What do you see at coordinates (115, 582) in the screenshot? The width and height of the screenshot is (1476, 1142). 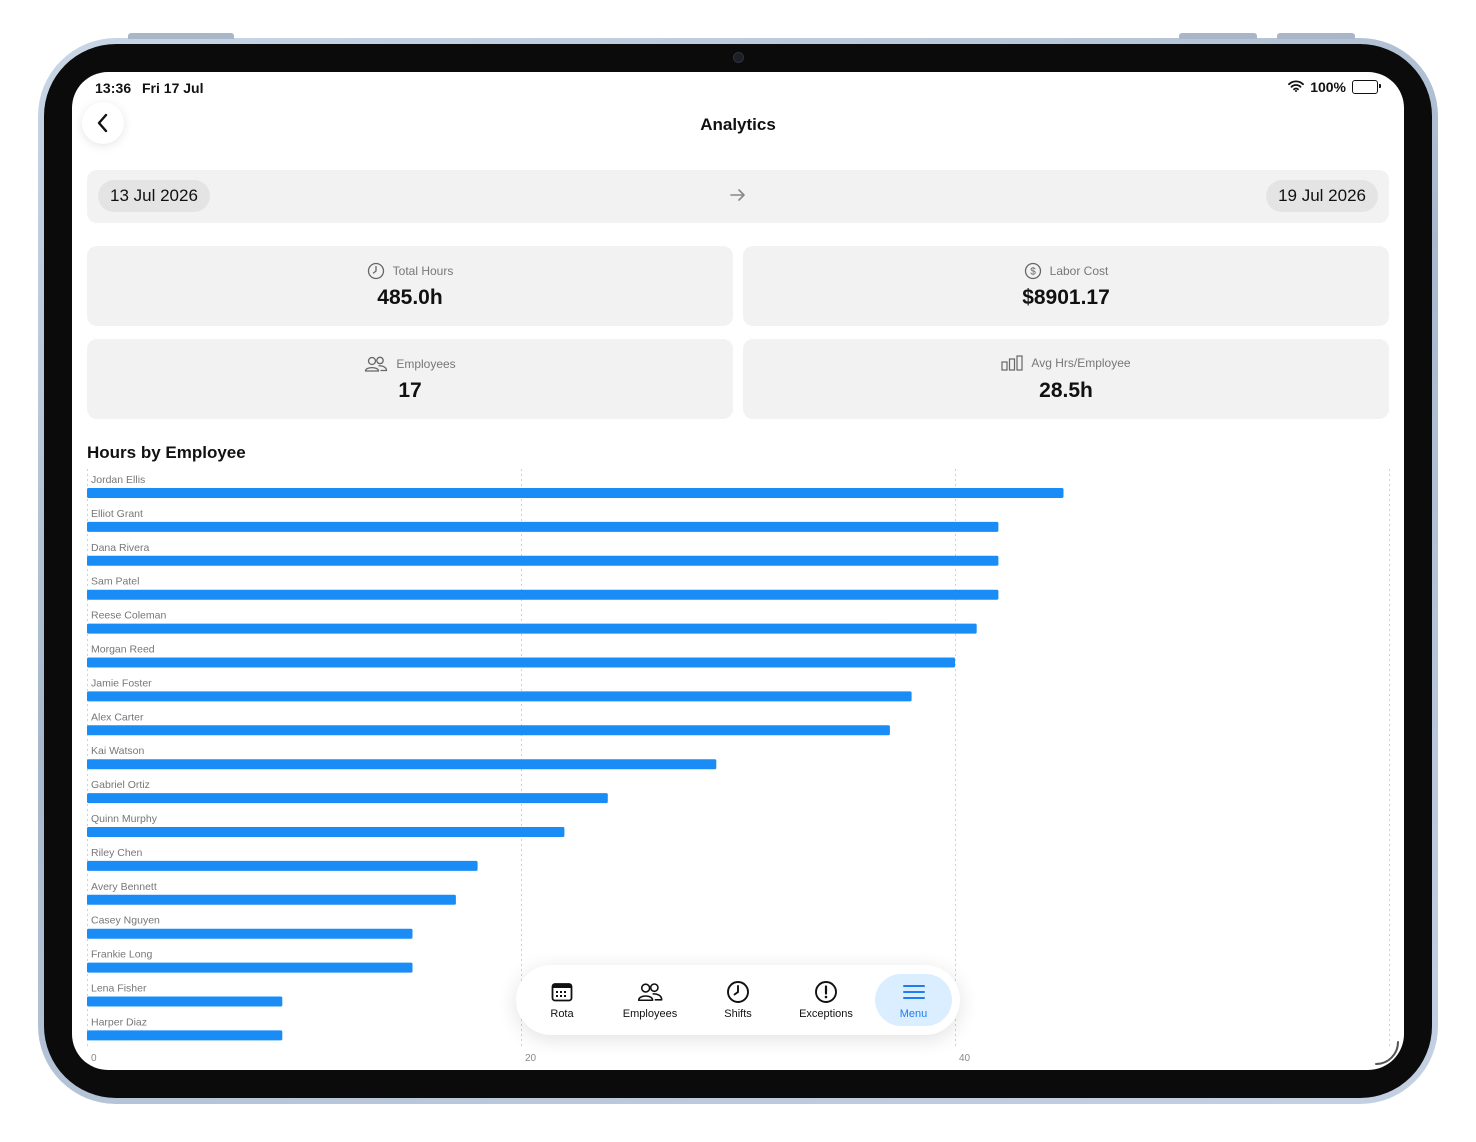 I see `category-label: Sam Patel` at bounding box center [115, 582].